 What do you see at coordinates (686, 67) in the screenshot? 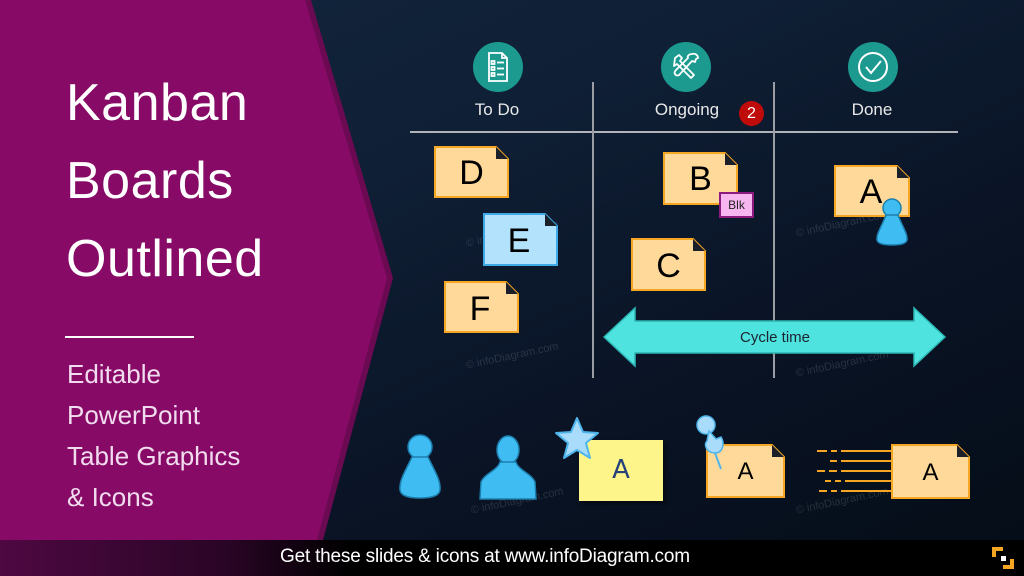
I see `tools-icon` at bounding box center [686, 67].